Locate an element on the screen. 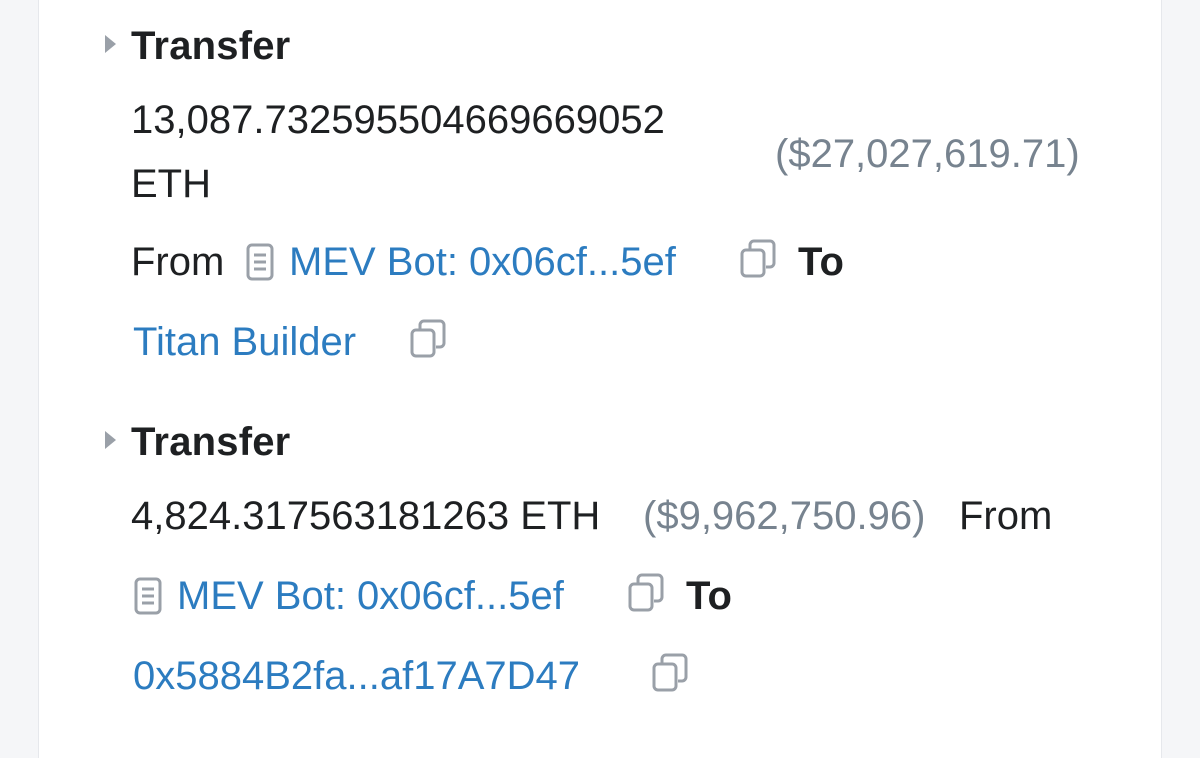 This screenshot has width=1200, height=758. transfer-amount: 4,824.317563181263 ETH is located at coordinates (366, 516).